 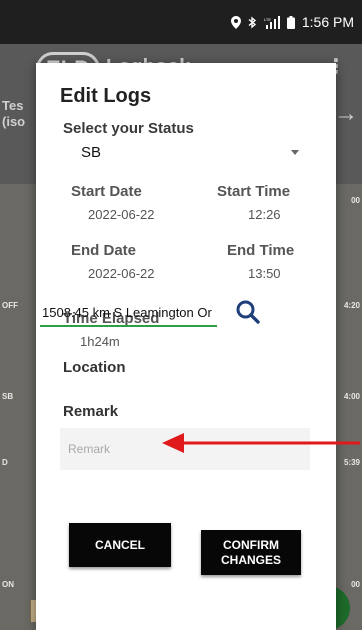 What do you see at coordinates (327, 22) in the screenshot?
I see `status-time: 1:56 PM` at bounding box center [327, 22].